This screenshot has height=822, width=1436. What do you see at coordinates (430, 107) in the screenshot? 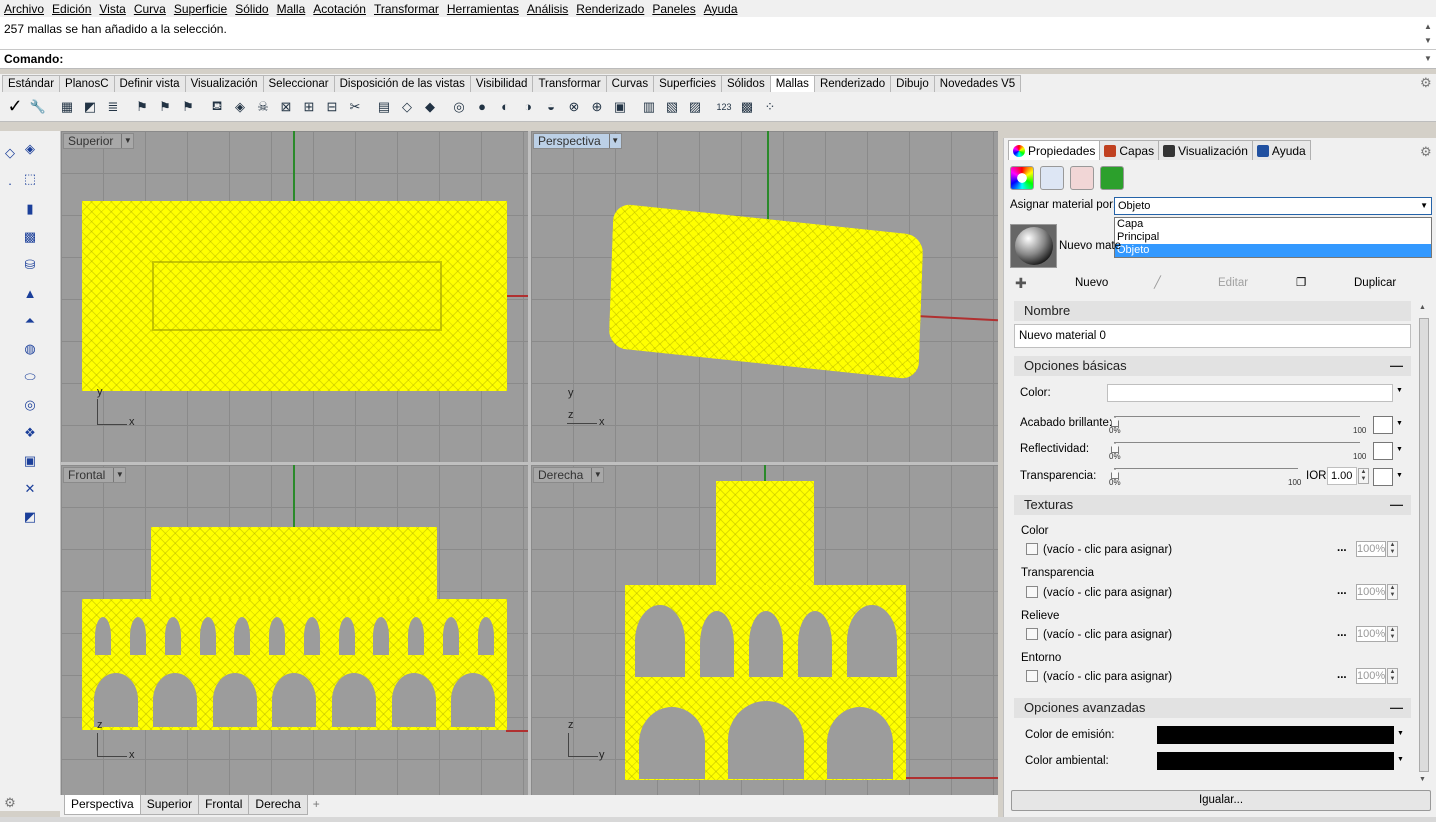
I see `mesh-faces-icon: ◆` at bounding box center [430, 107].